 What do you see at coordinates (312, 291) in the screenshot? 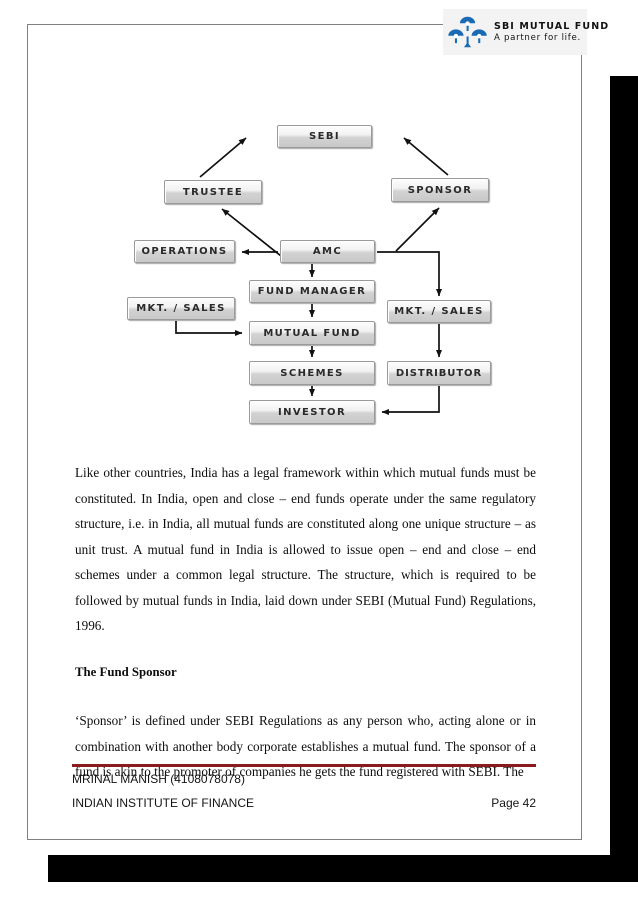
I see `diagram-node-fund-manager: FUND MANAGER` at bounding box center [312, 291].